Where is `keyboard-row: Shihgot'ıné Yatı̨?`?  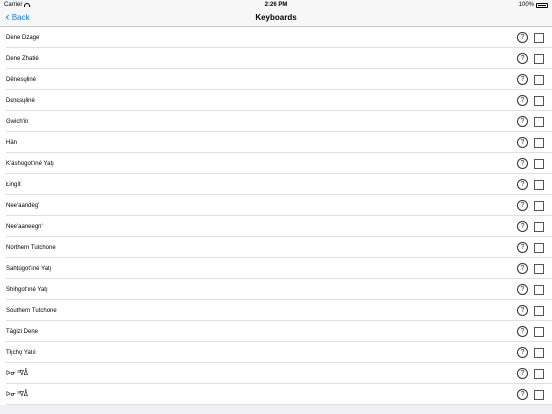 keyboard-row: Shihgot'ıné Yatı̨? is located at coordinates (276, 289).